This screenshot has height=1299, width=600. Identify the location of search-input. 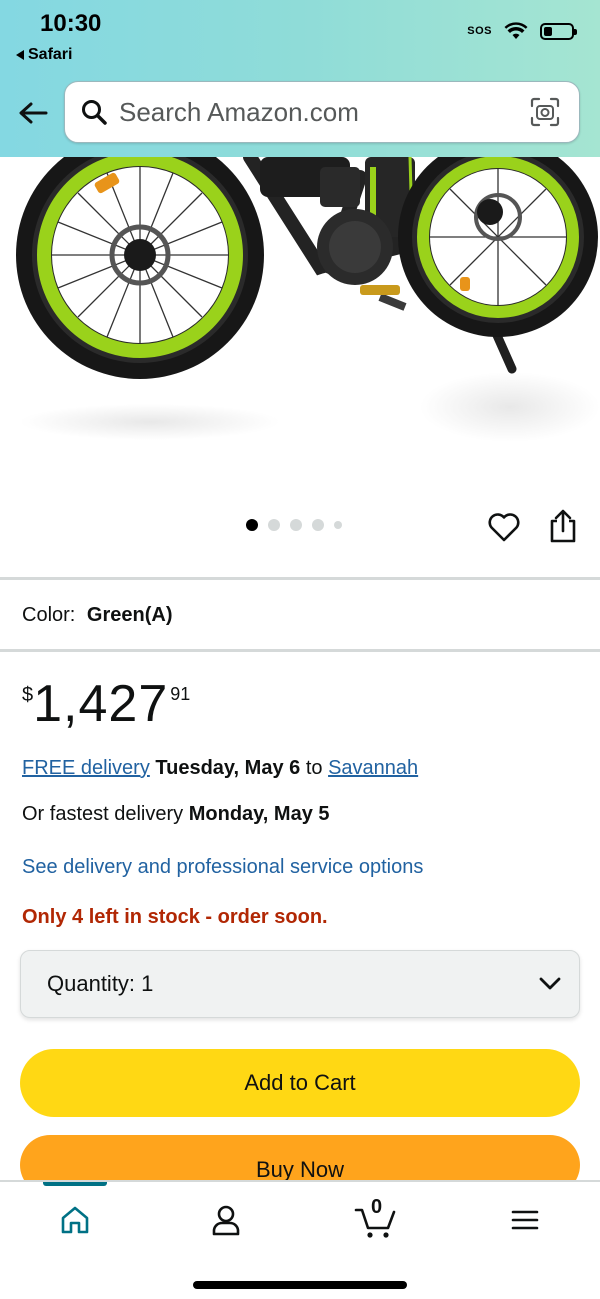
(322, 112).